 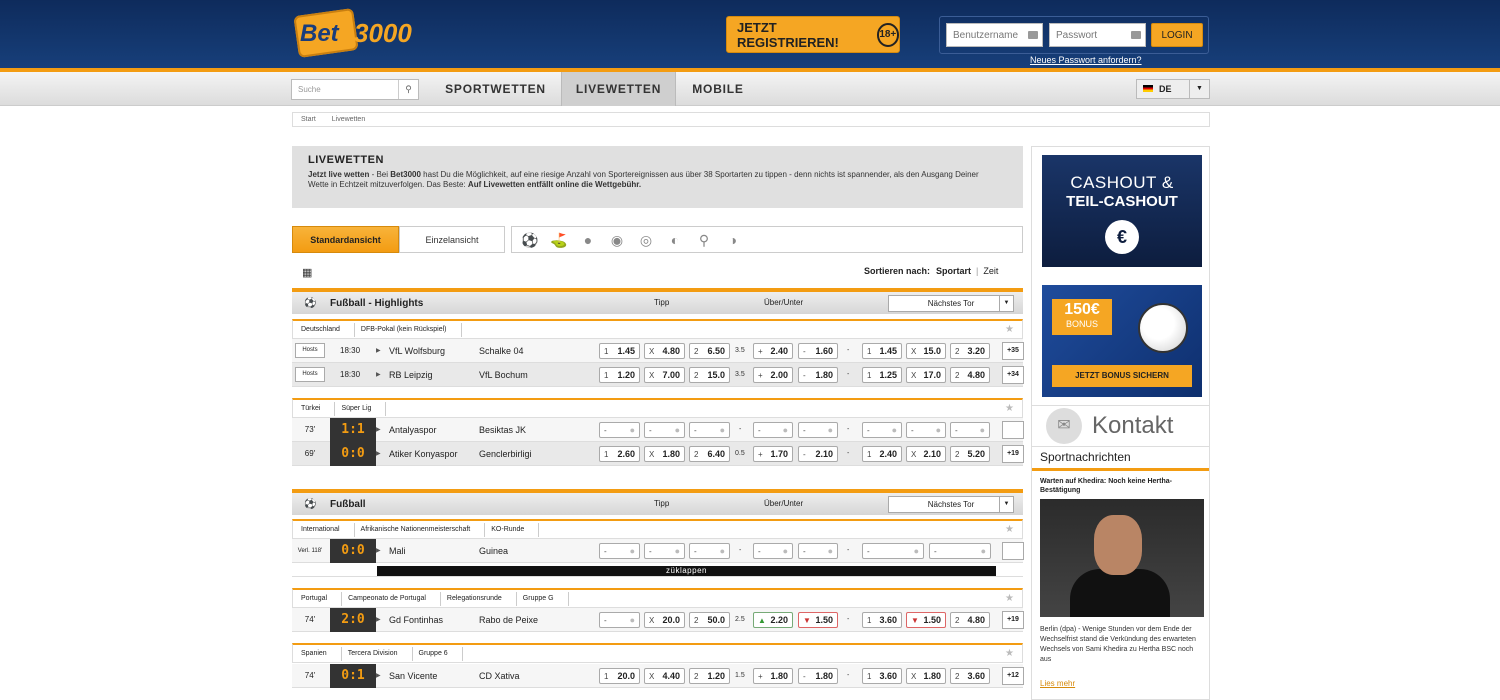 I want to click on odd-under: -2.10, so click(x=818, y=454).